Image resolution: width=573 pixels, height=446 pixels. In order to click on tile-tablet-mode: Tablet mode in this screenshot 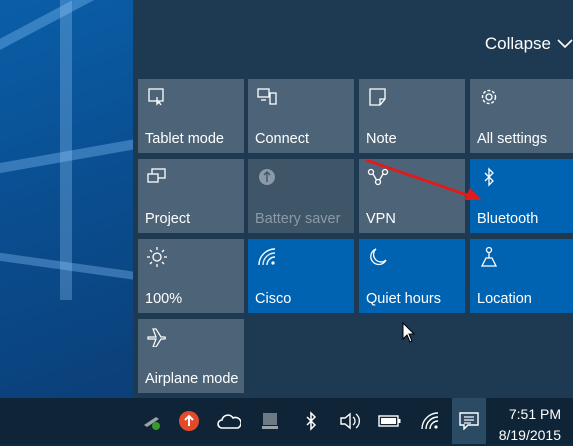, I will do `click(191, 116)`.